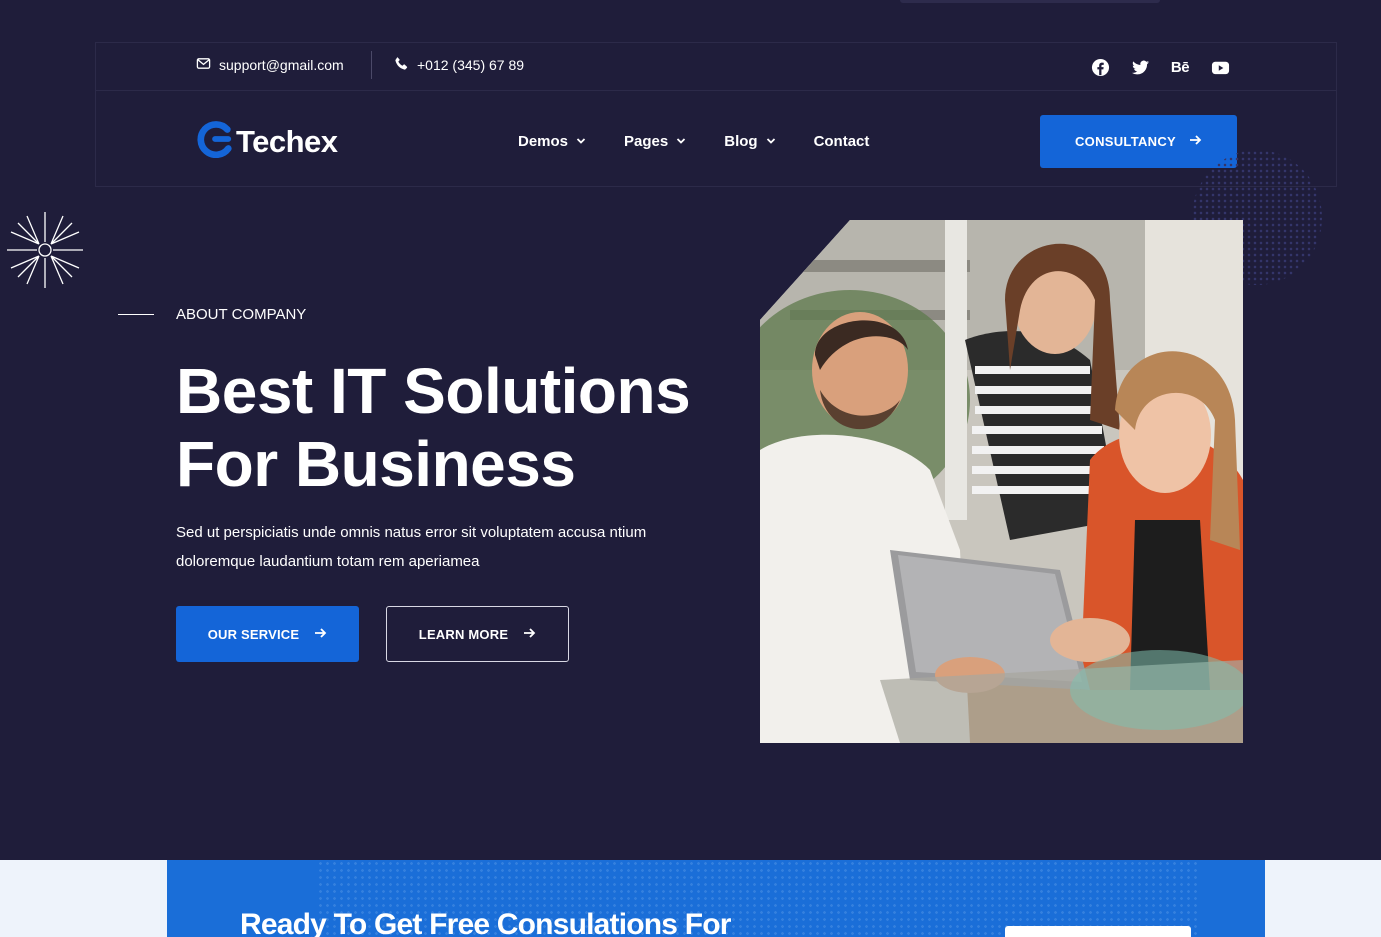  I want to click on nav-item-label: Pages, so click(646, 141).